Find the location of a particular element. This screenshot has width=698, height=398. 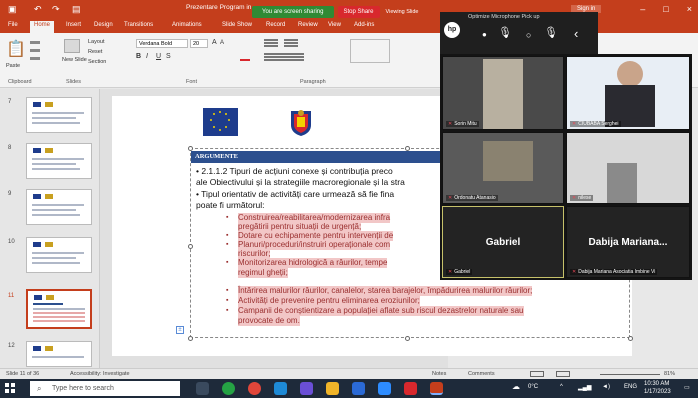

bullets-icon is located at coordinates (271, 40).